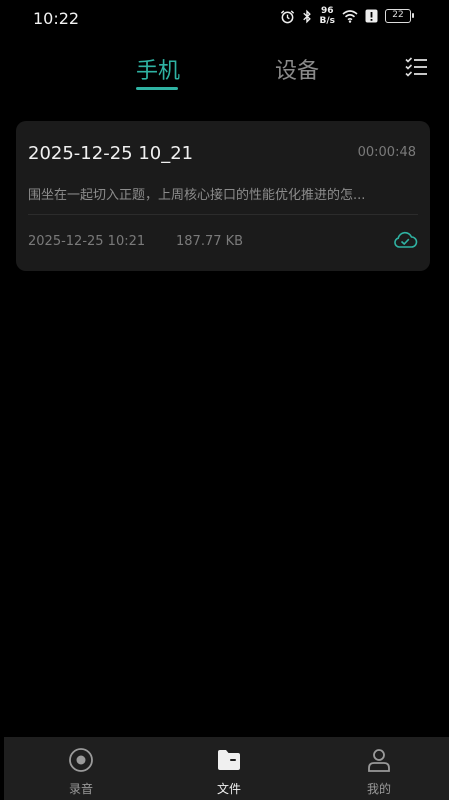  Describe the element at coordinates (81, 760) in the screenshot. I see `record-icon` at that location.